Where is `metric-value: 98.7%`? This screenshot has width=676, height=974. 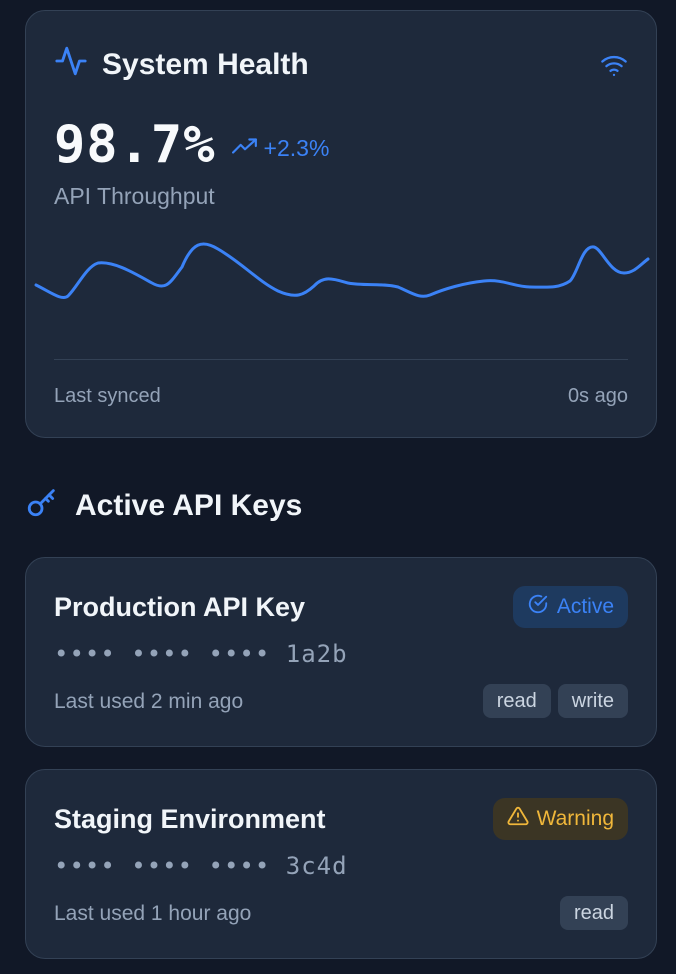 metric-value: 98.7% is located at coordinates (135, 145).